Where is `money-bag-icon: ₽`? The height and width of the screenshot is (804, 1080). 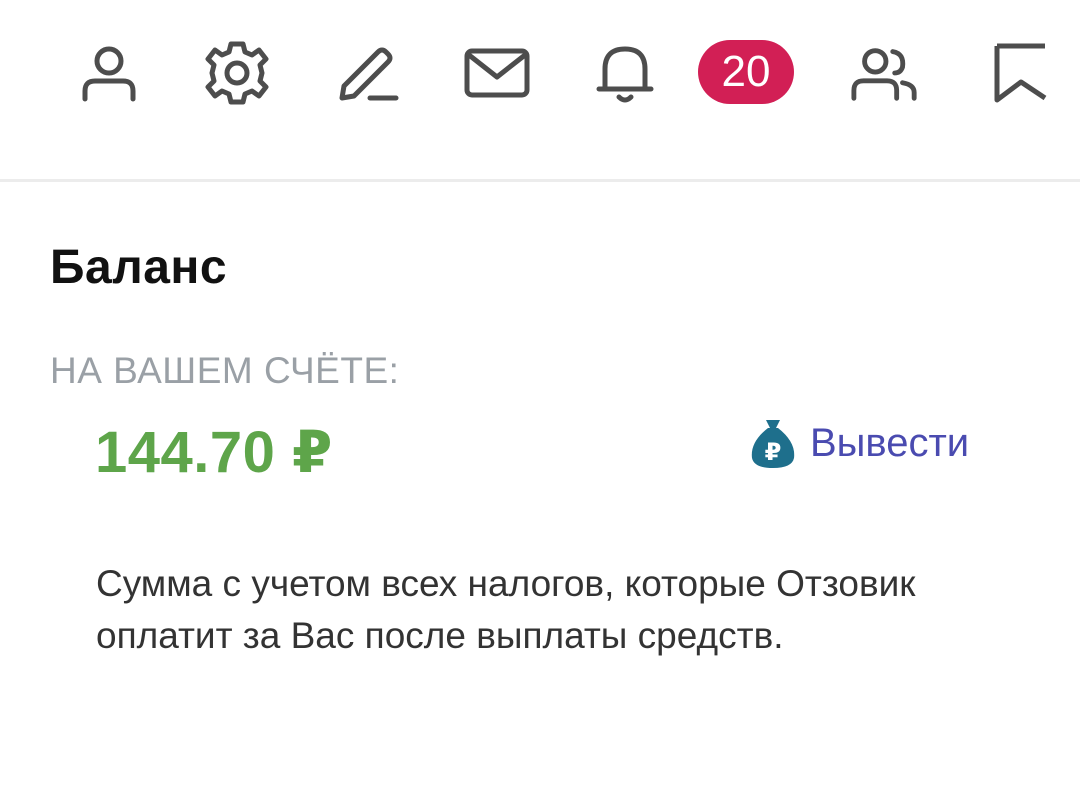
money-bag-icon: ₽ is located at coordinates (773, 444).